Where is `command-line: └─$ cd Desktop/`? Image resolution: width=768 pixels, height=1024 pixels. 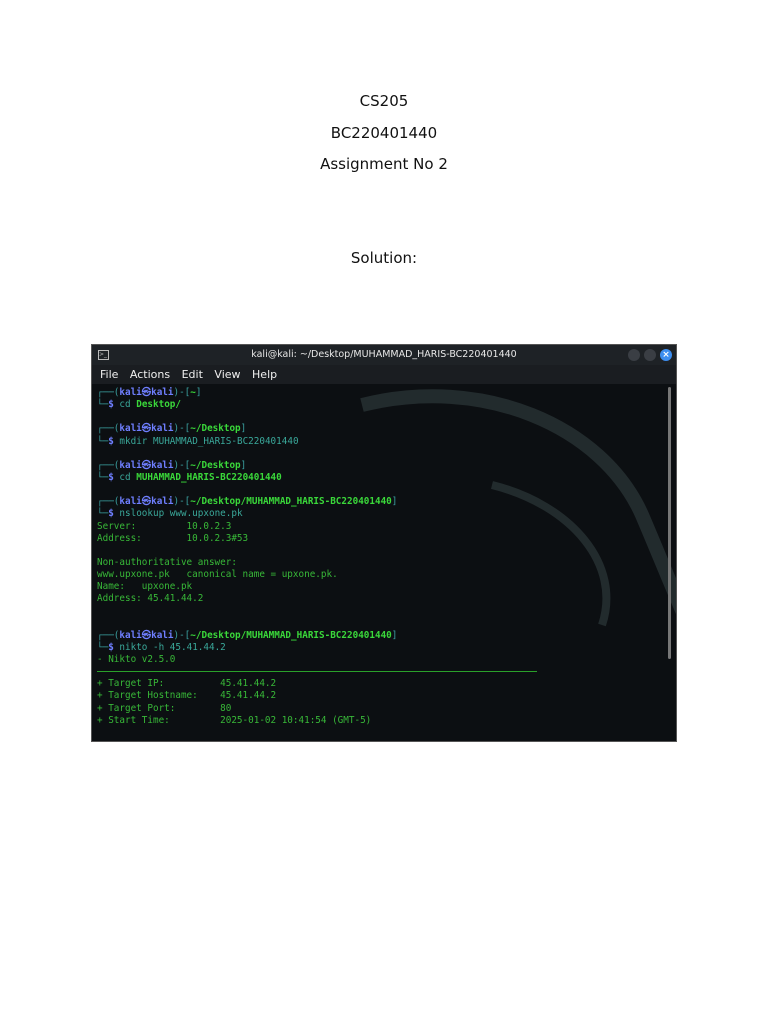
command-line: └─$ cd Desktop/ is located at coordinates (381, 405).